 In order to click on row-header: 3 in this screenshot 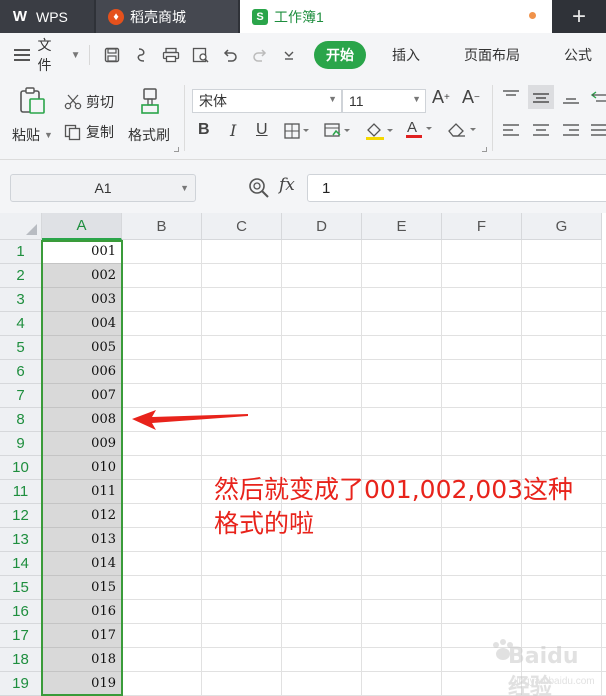, I will do `click(21, 300)`.